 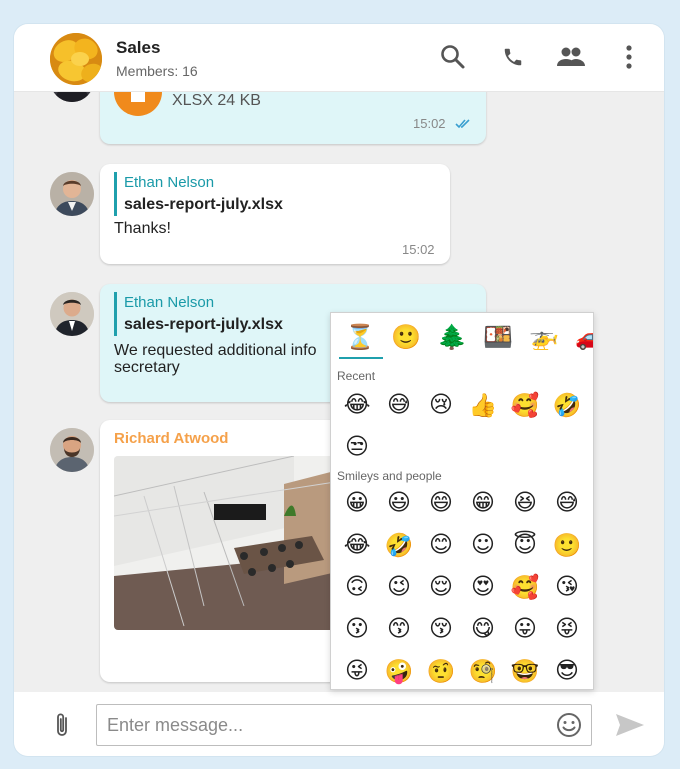 I want to click on attach-button, so click(x=63, y=725).